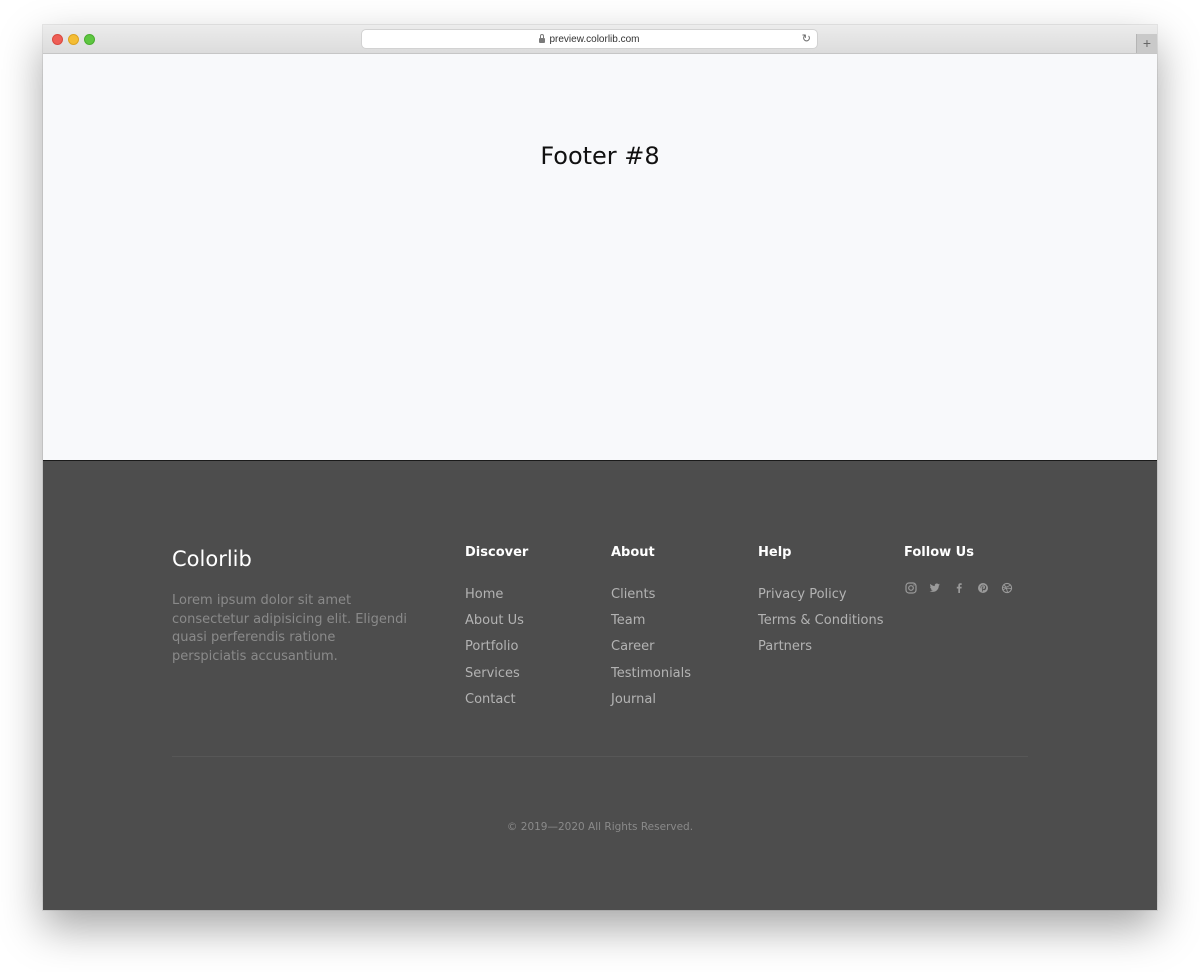  I want to click on page-title: Footer #8, so click(600, 156).